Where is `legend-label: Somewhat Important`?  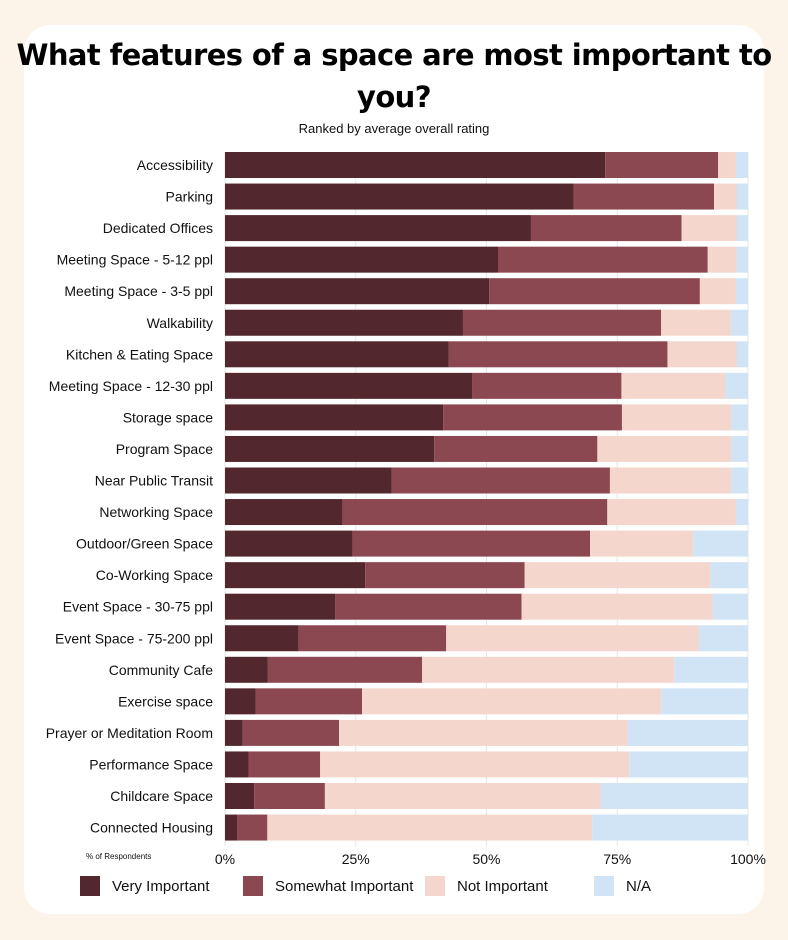
legend-label: Somewhat Important is located at coordinates (344, 886).